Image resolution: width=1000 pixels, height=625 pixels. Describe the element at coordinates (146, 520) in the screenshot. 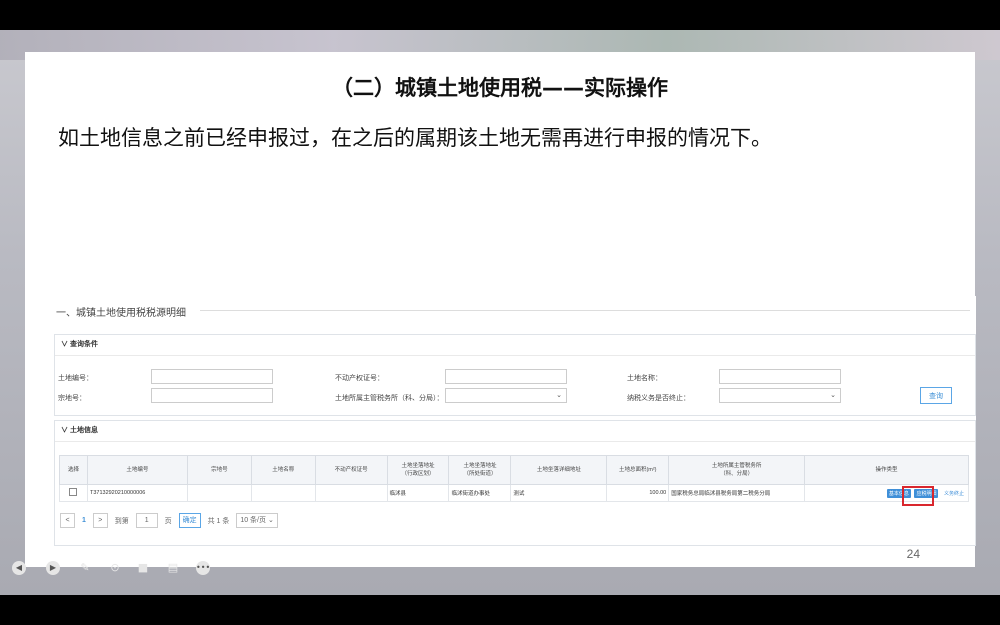

I see `goto-page-input: 1` at that location.